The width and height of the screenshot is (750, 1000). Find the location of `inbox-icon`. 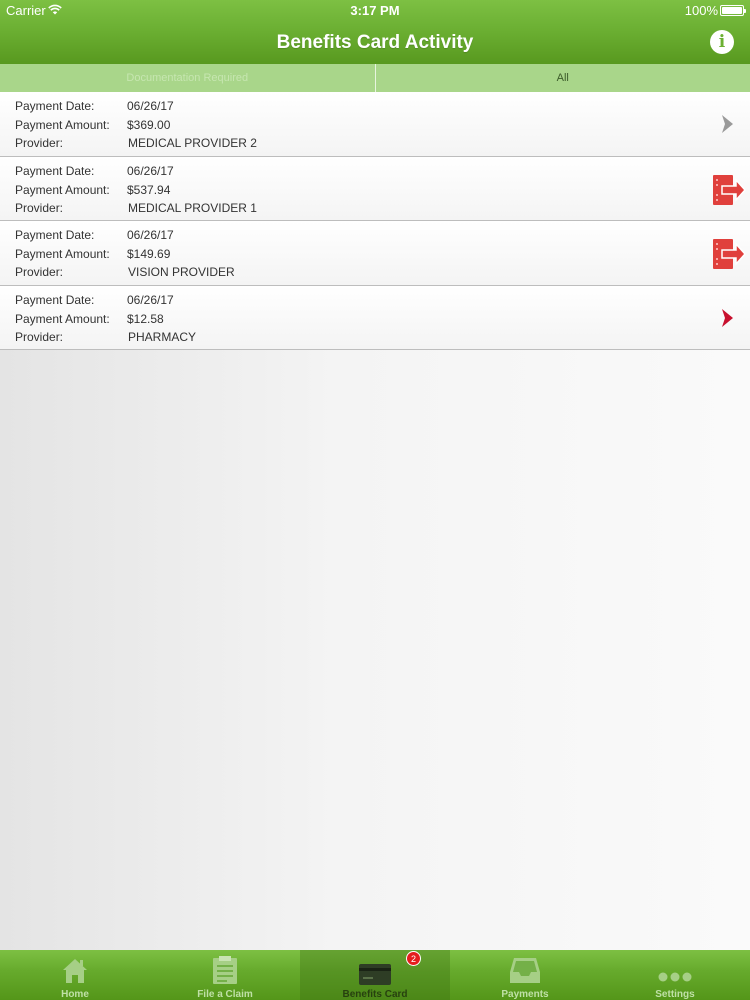

inbox-icon is located at coordinates (525, 970).